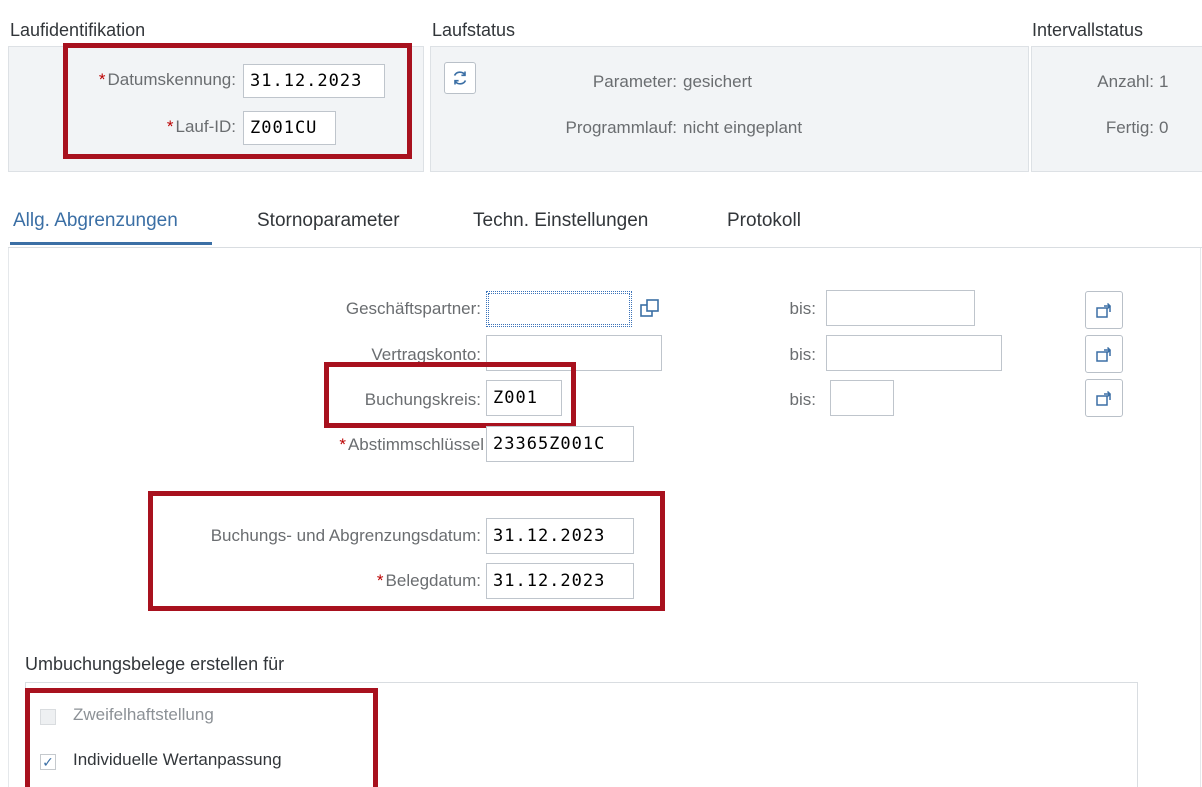  I want to click on done-value: 0, so click(1164, 127).